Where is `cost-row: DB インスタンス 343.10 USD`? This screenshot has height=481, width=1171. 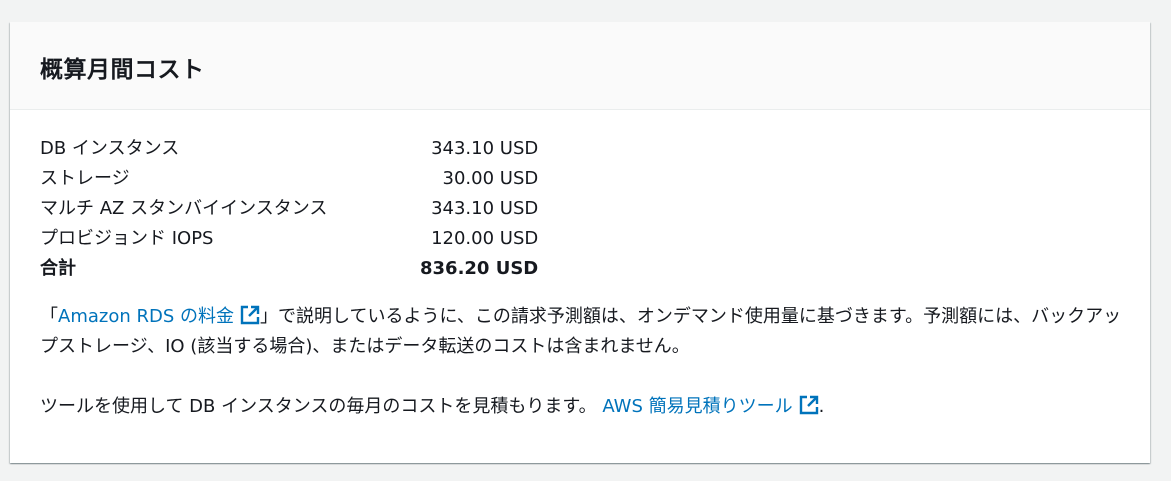
cost-row: DB インスタンス 343.10 USD is located at coordinates (289, 149).